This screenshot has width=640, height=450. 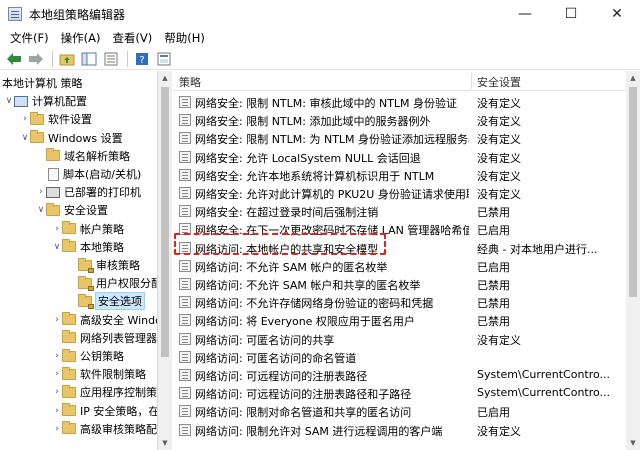 I want to click on policy-name: 网络访问: 可匿名访问的命名管道, so click(x=276, y=358).